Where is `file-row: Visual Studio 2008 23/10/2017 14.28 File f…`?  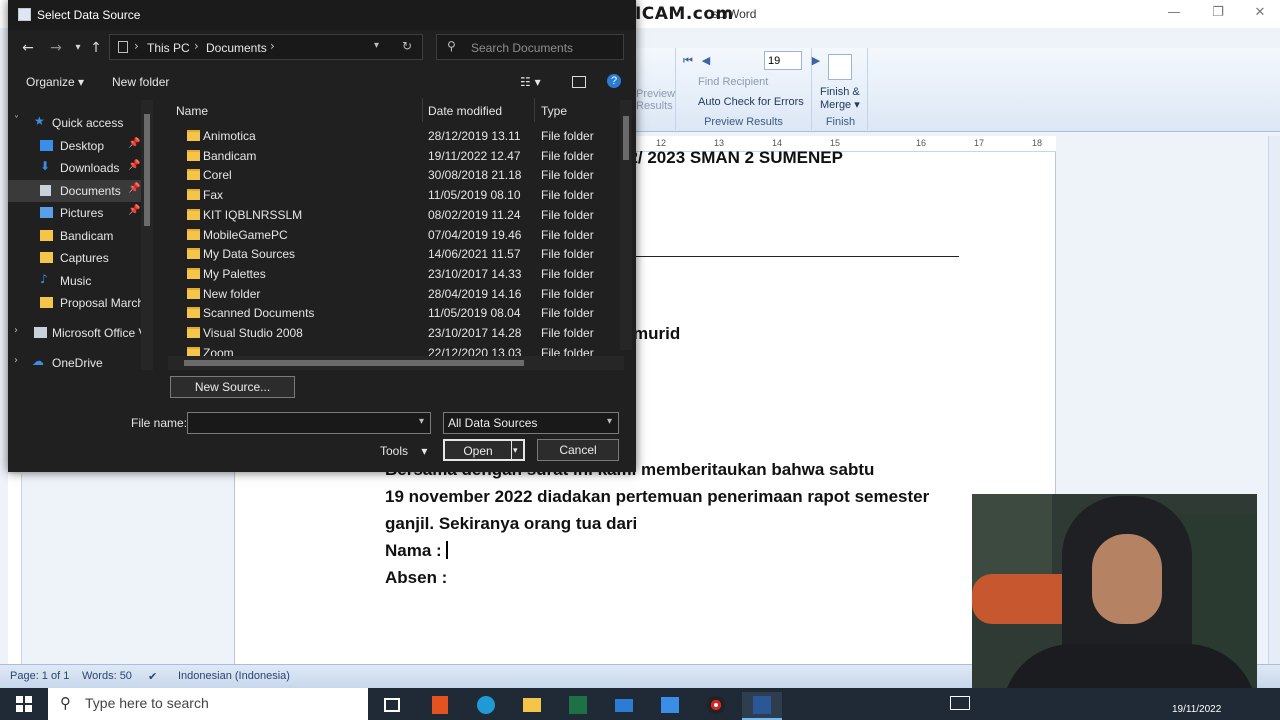
file-row: Visual Studio 2008 23/10/2017 14.28 File f… is located at coordinates (391, 333).